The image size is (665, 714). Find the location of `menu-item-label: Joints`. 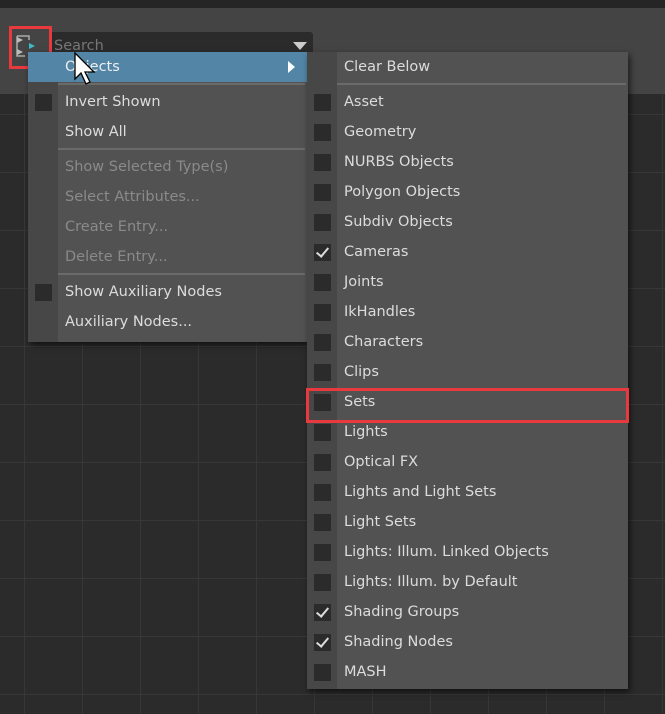

menu-item-label: Joints is located at coordinates (364, 282).